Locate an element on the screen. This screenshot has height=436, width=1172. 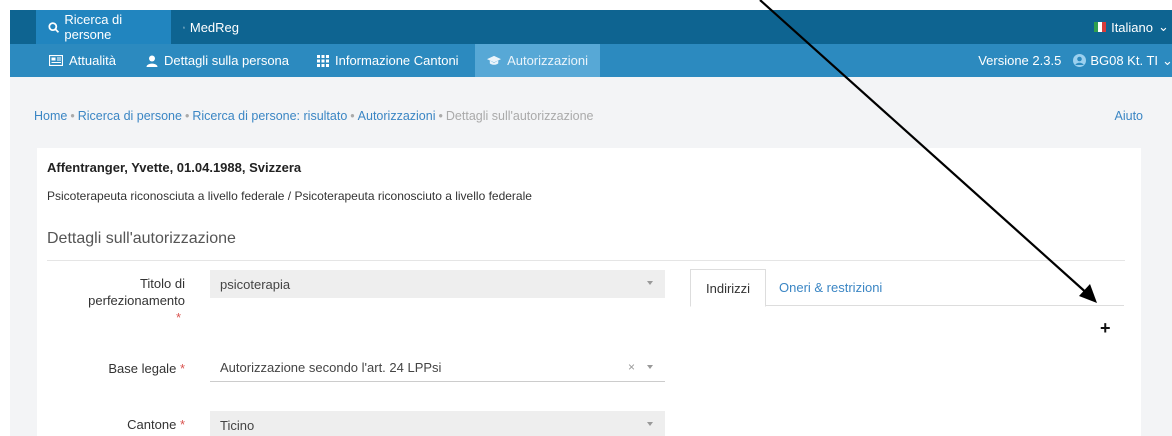
nav-tab-label: Attualità is located at coordinates (92, 60).